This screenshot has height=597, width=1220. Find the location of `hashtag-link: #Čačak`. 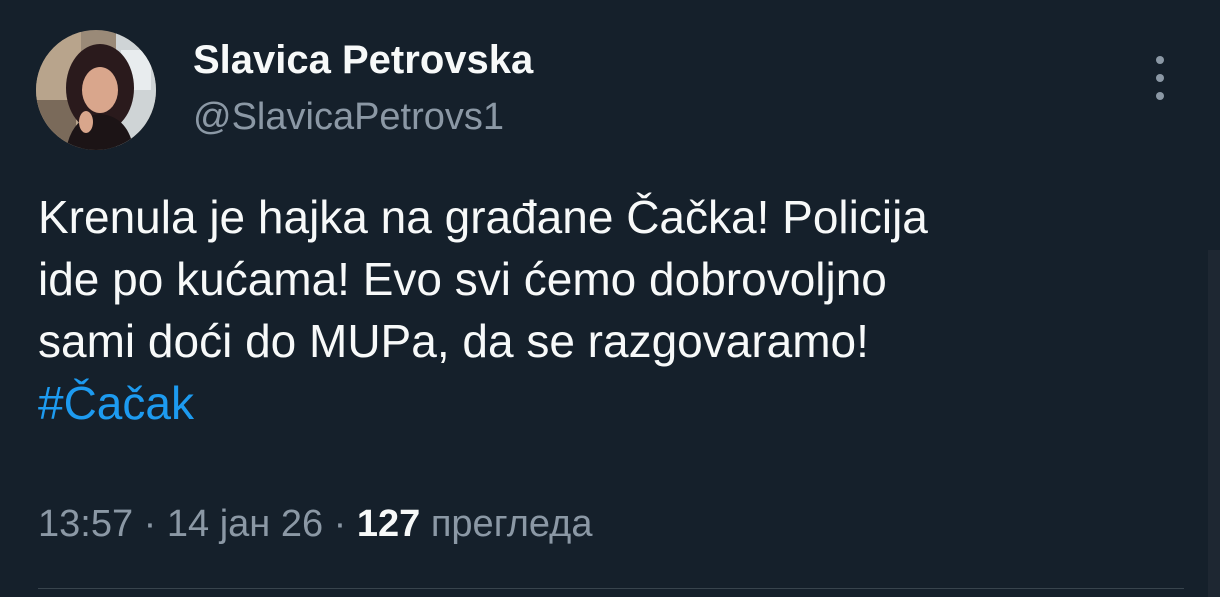

hashtag-link: #Čačak is located at coordinates (613, 403).